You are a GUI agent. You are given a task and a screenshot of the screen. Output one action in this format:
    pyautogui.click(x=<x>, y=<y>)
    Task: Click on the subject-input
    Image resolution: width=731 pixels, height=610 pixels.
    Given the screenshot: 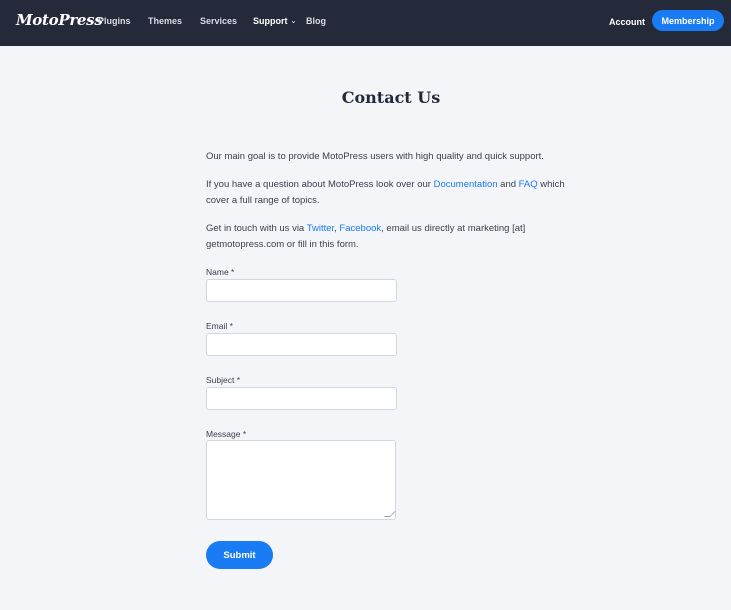 What is the action you would take?
    pyautogui.click(x=301, y=398)
    